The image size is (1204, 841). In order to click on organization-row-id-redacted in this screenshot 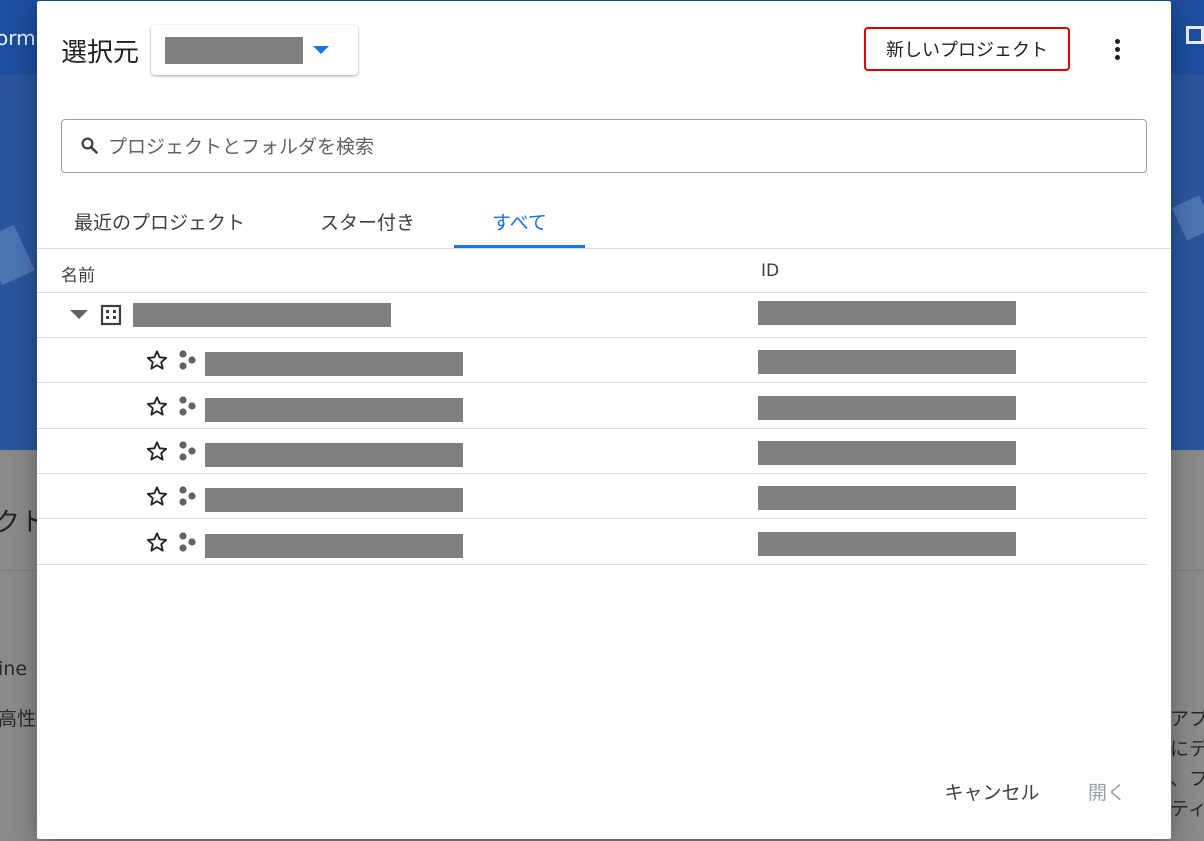, I will do `click(887, 313)`.